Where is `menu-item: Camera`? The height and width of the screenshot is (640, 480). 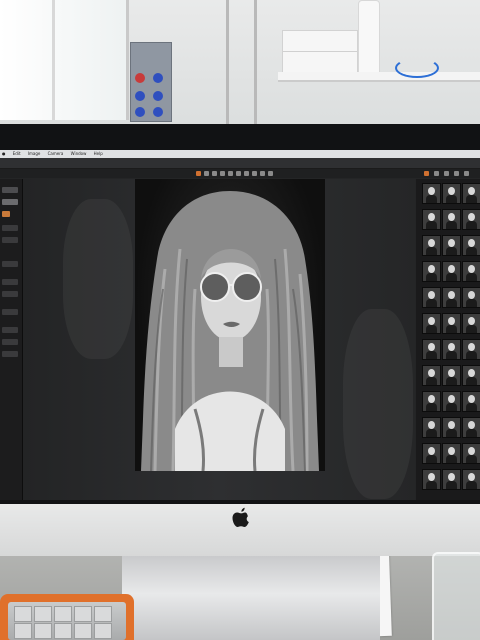 menu-item: Camera is located at coordinates (56, 153).